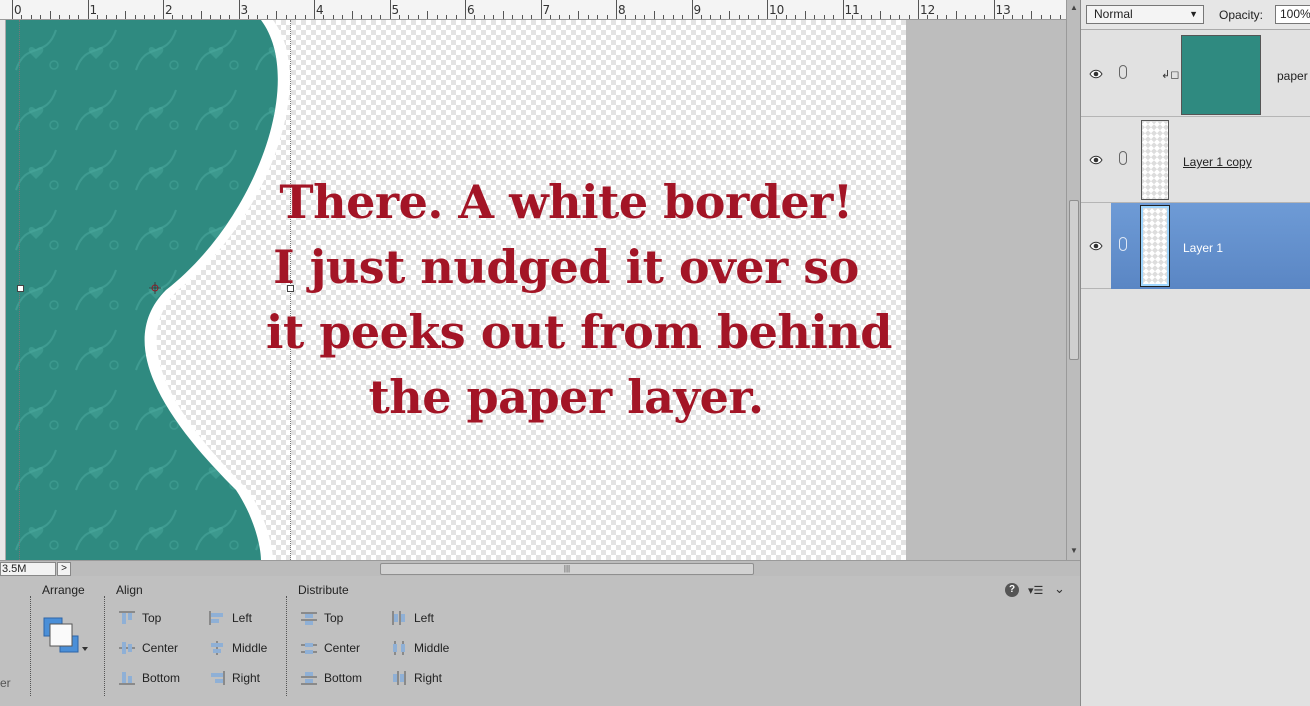  What do you see at coordinates (155, 288) in the screenshot?
I see `reference-point-icon` at bounding box center [155, 288].